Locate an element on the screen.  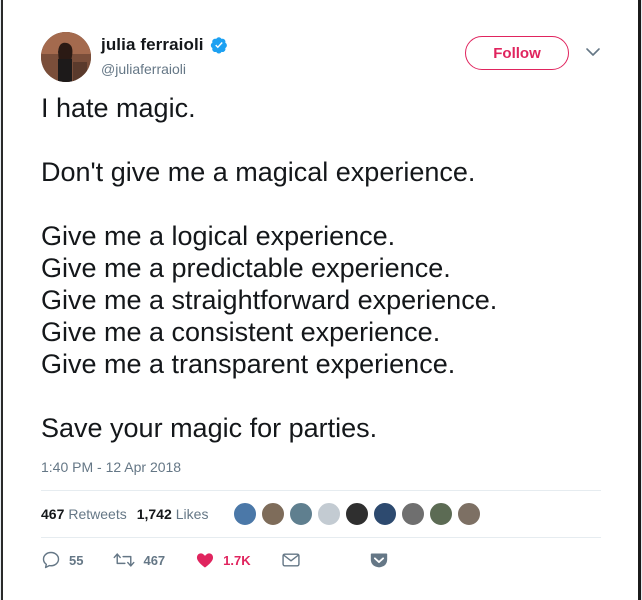
reply-icon is located at coordinates (51, 560).